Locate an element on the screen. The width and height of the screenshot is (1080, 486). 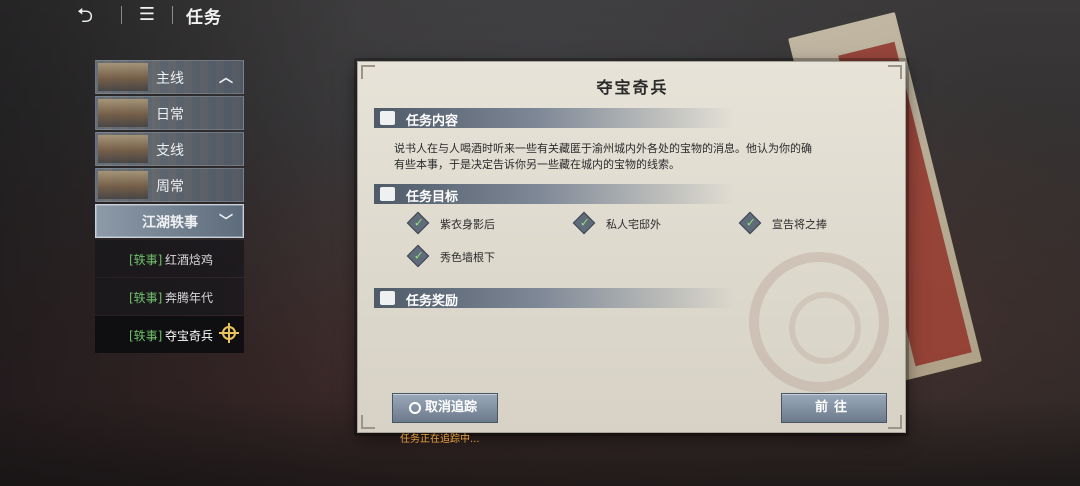
go-button: 前往 is located at coordinates (834, 408).